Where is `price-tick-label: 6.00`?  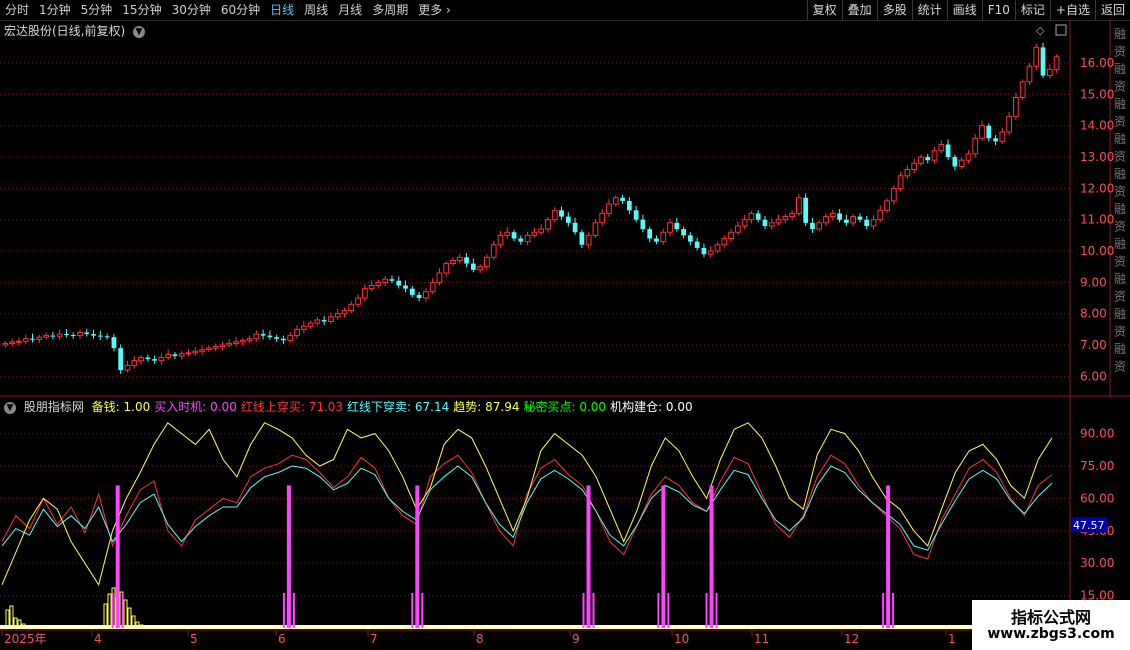
price-tick-label: 6.00 is located at coordinates (1093, 376).